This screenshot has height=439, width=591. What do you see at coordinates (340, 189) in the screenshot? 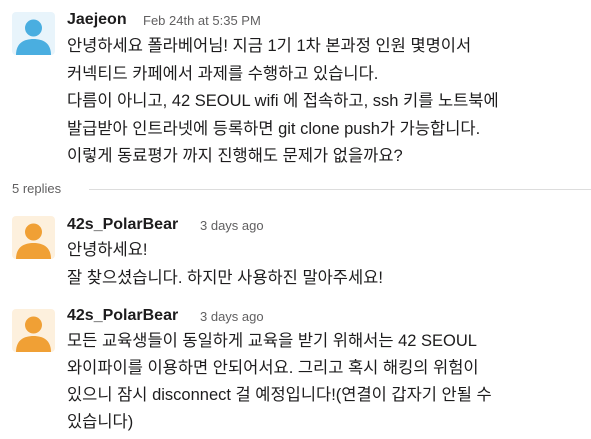
I see `replies-divider` at bounding box center [340, 189].